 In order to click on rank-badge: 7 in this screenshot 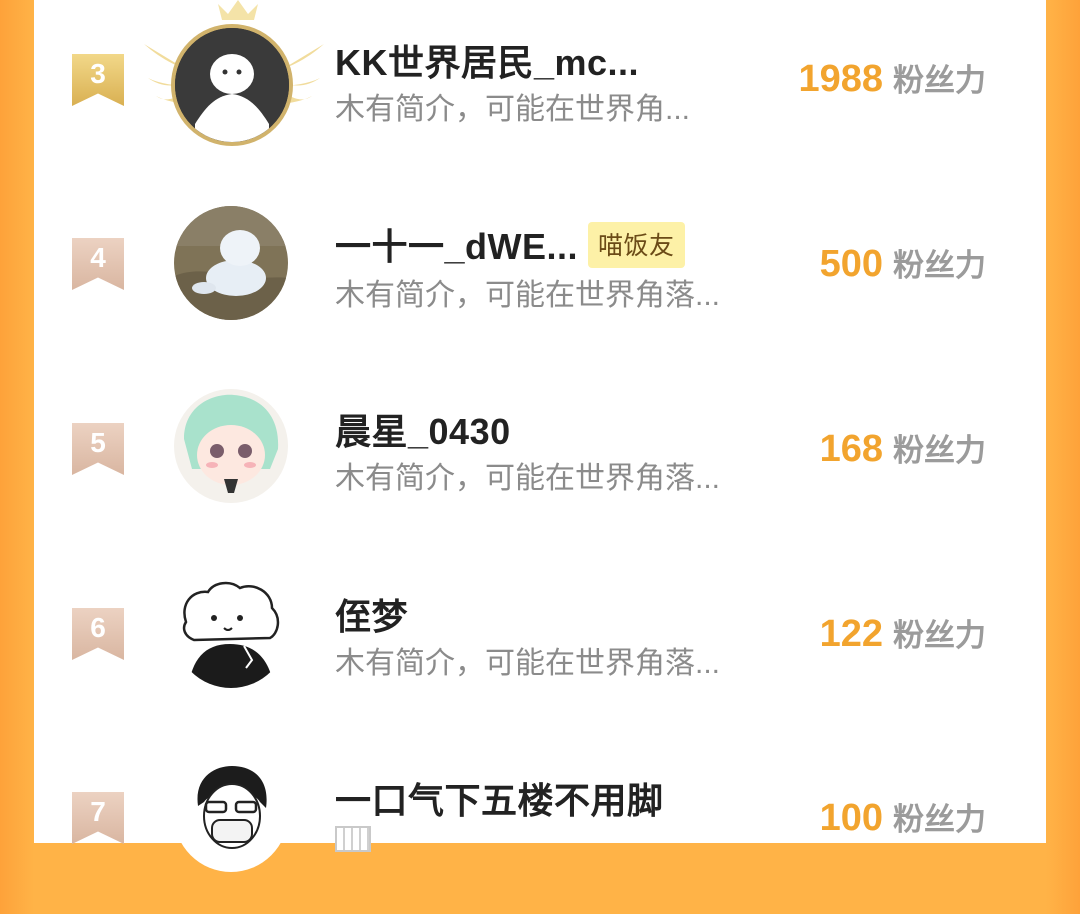, I will do `click(98, 818)`.